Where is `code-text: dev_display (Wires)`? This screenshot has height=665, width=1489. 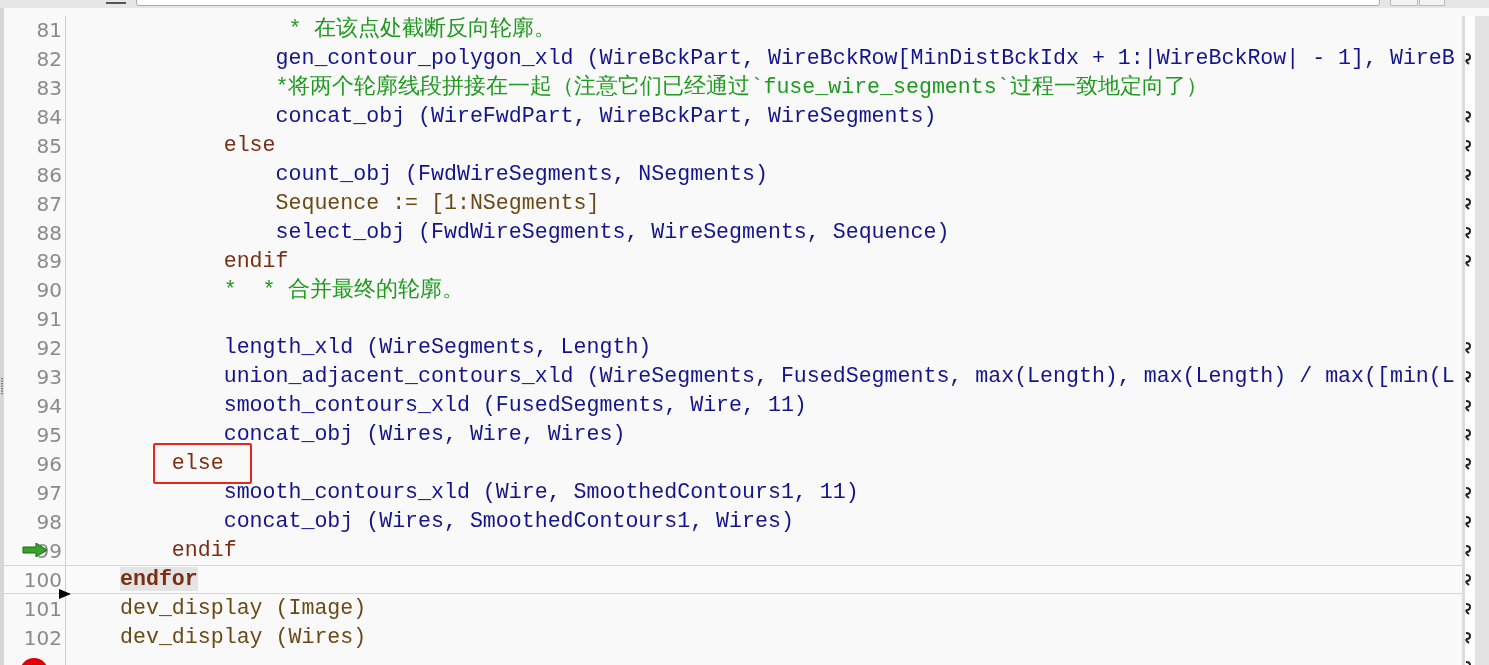 code-text: dev_display (Wires) is located at coordinates (243, 637).